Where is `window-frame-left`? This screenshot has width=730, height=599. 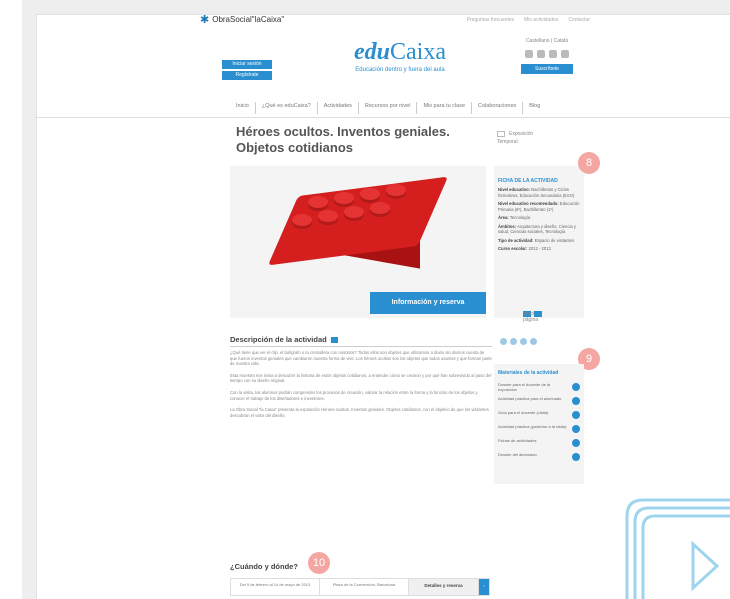
window-frame-left is located at coordinates (29, 299).